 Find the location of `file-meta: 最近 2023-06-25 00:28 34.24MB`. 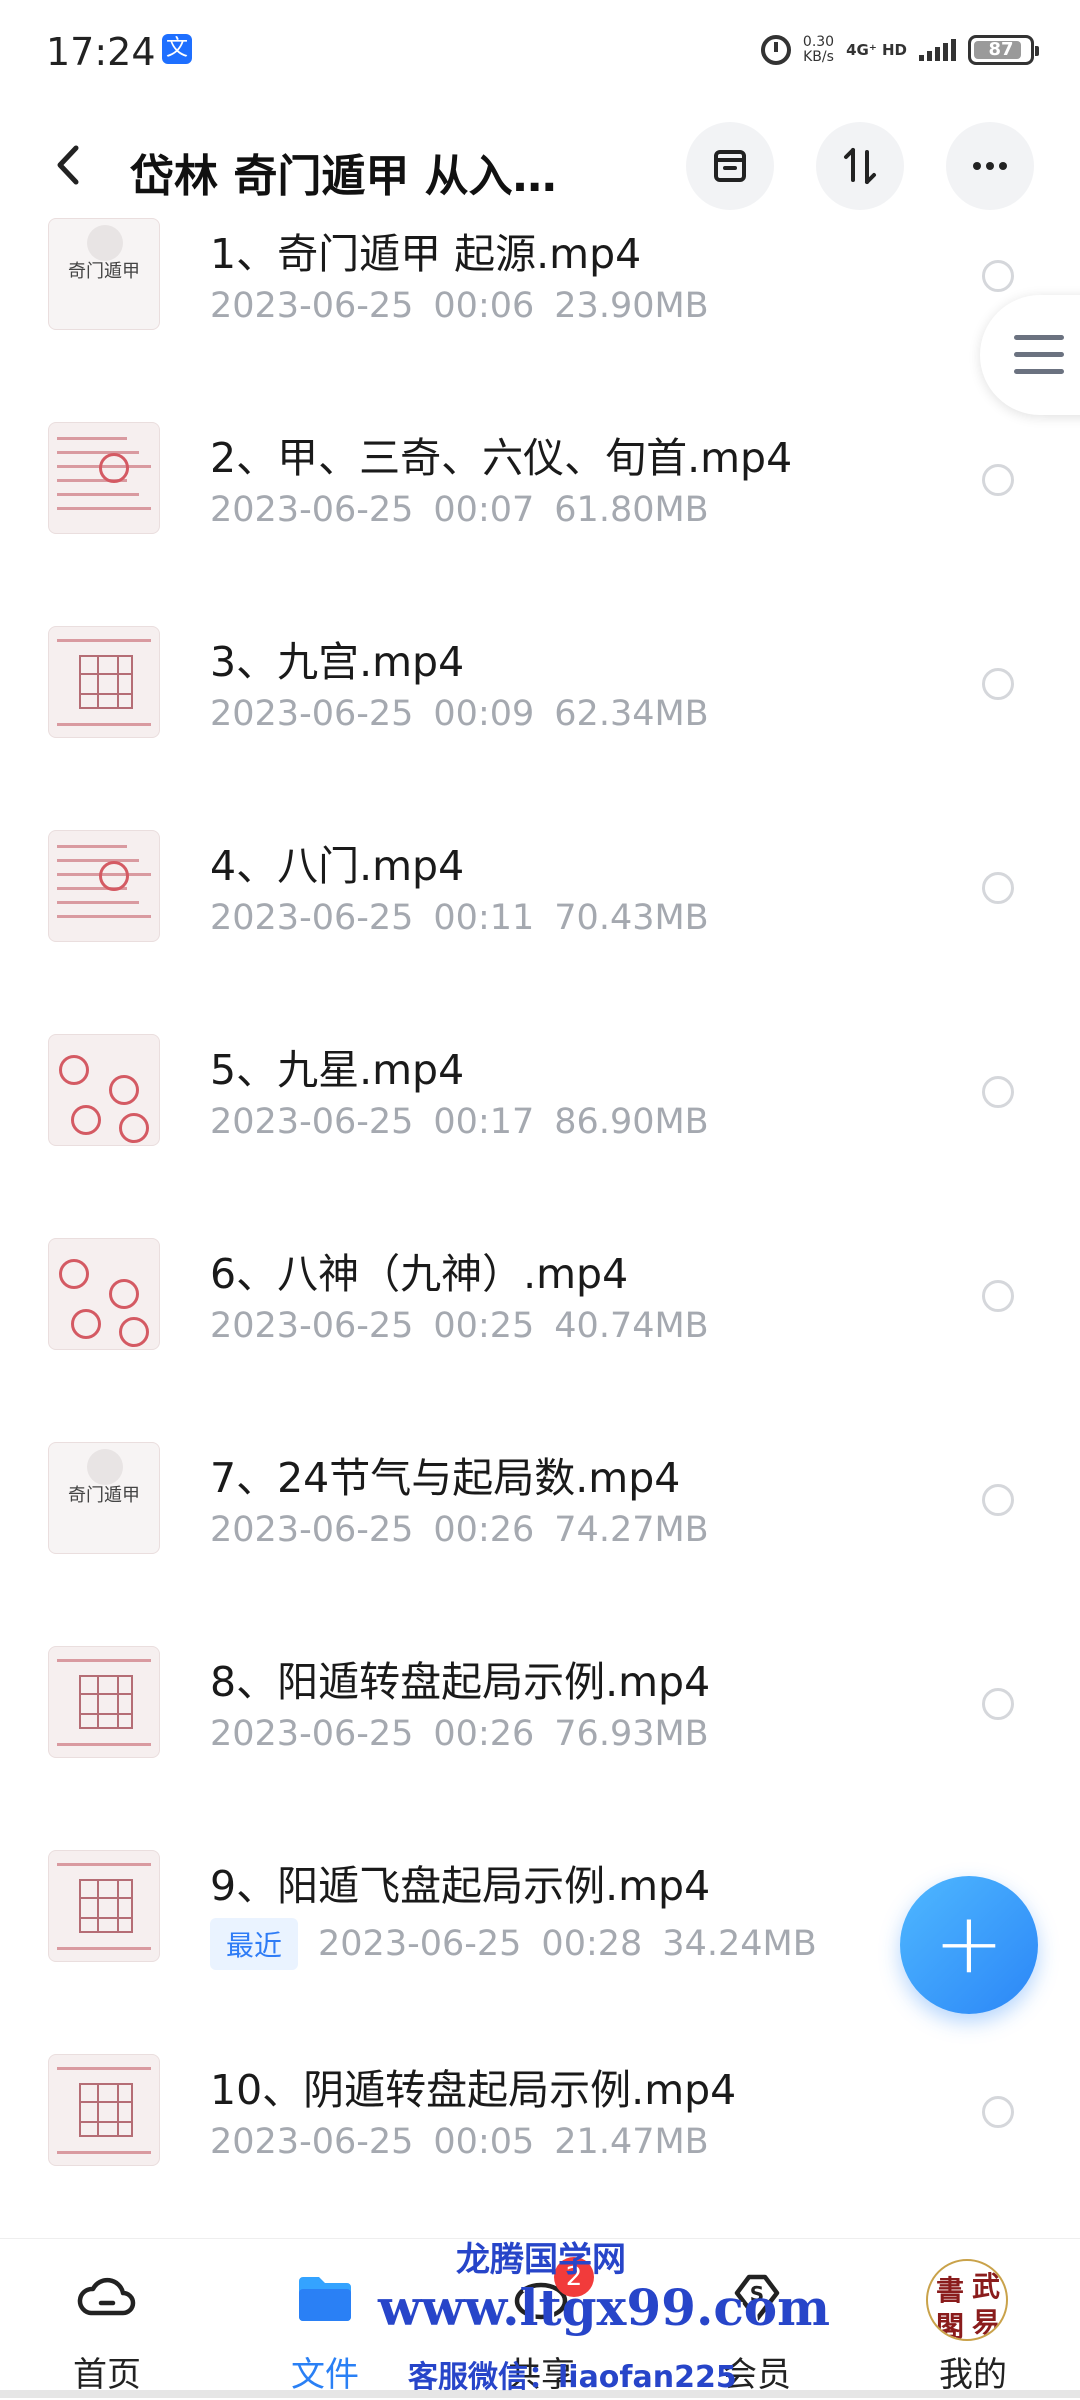

file-meta: 最近 2023-06-25 00:28 34.24MB is located at coordinates (513, 1944).